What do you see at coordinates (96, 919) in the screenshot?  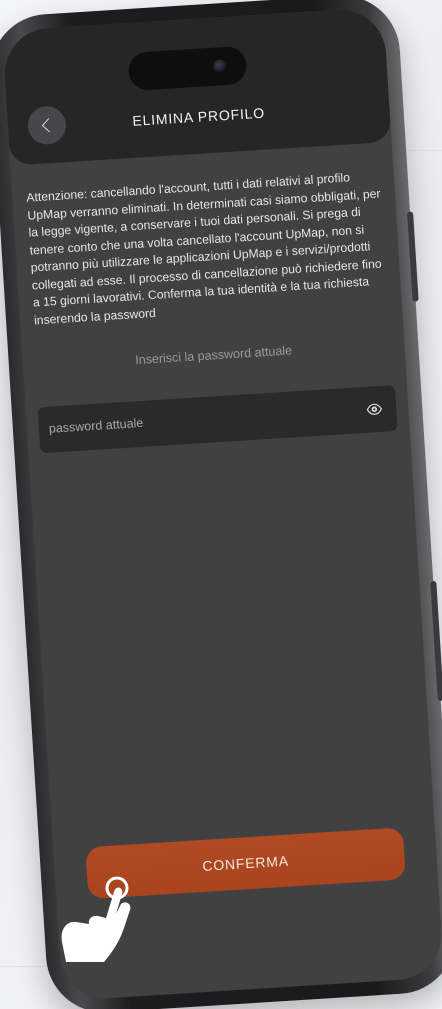 I see `hand-pointer-icon` at bounding box center [96, 919].